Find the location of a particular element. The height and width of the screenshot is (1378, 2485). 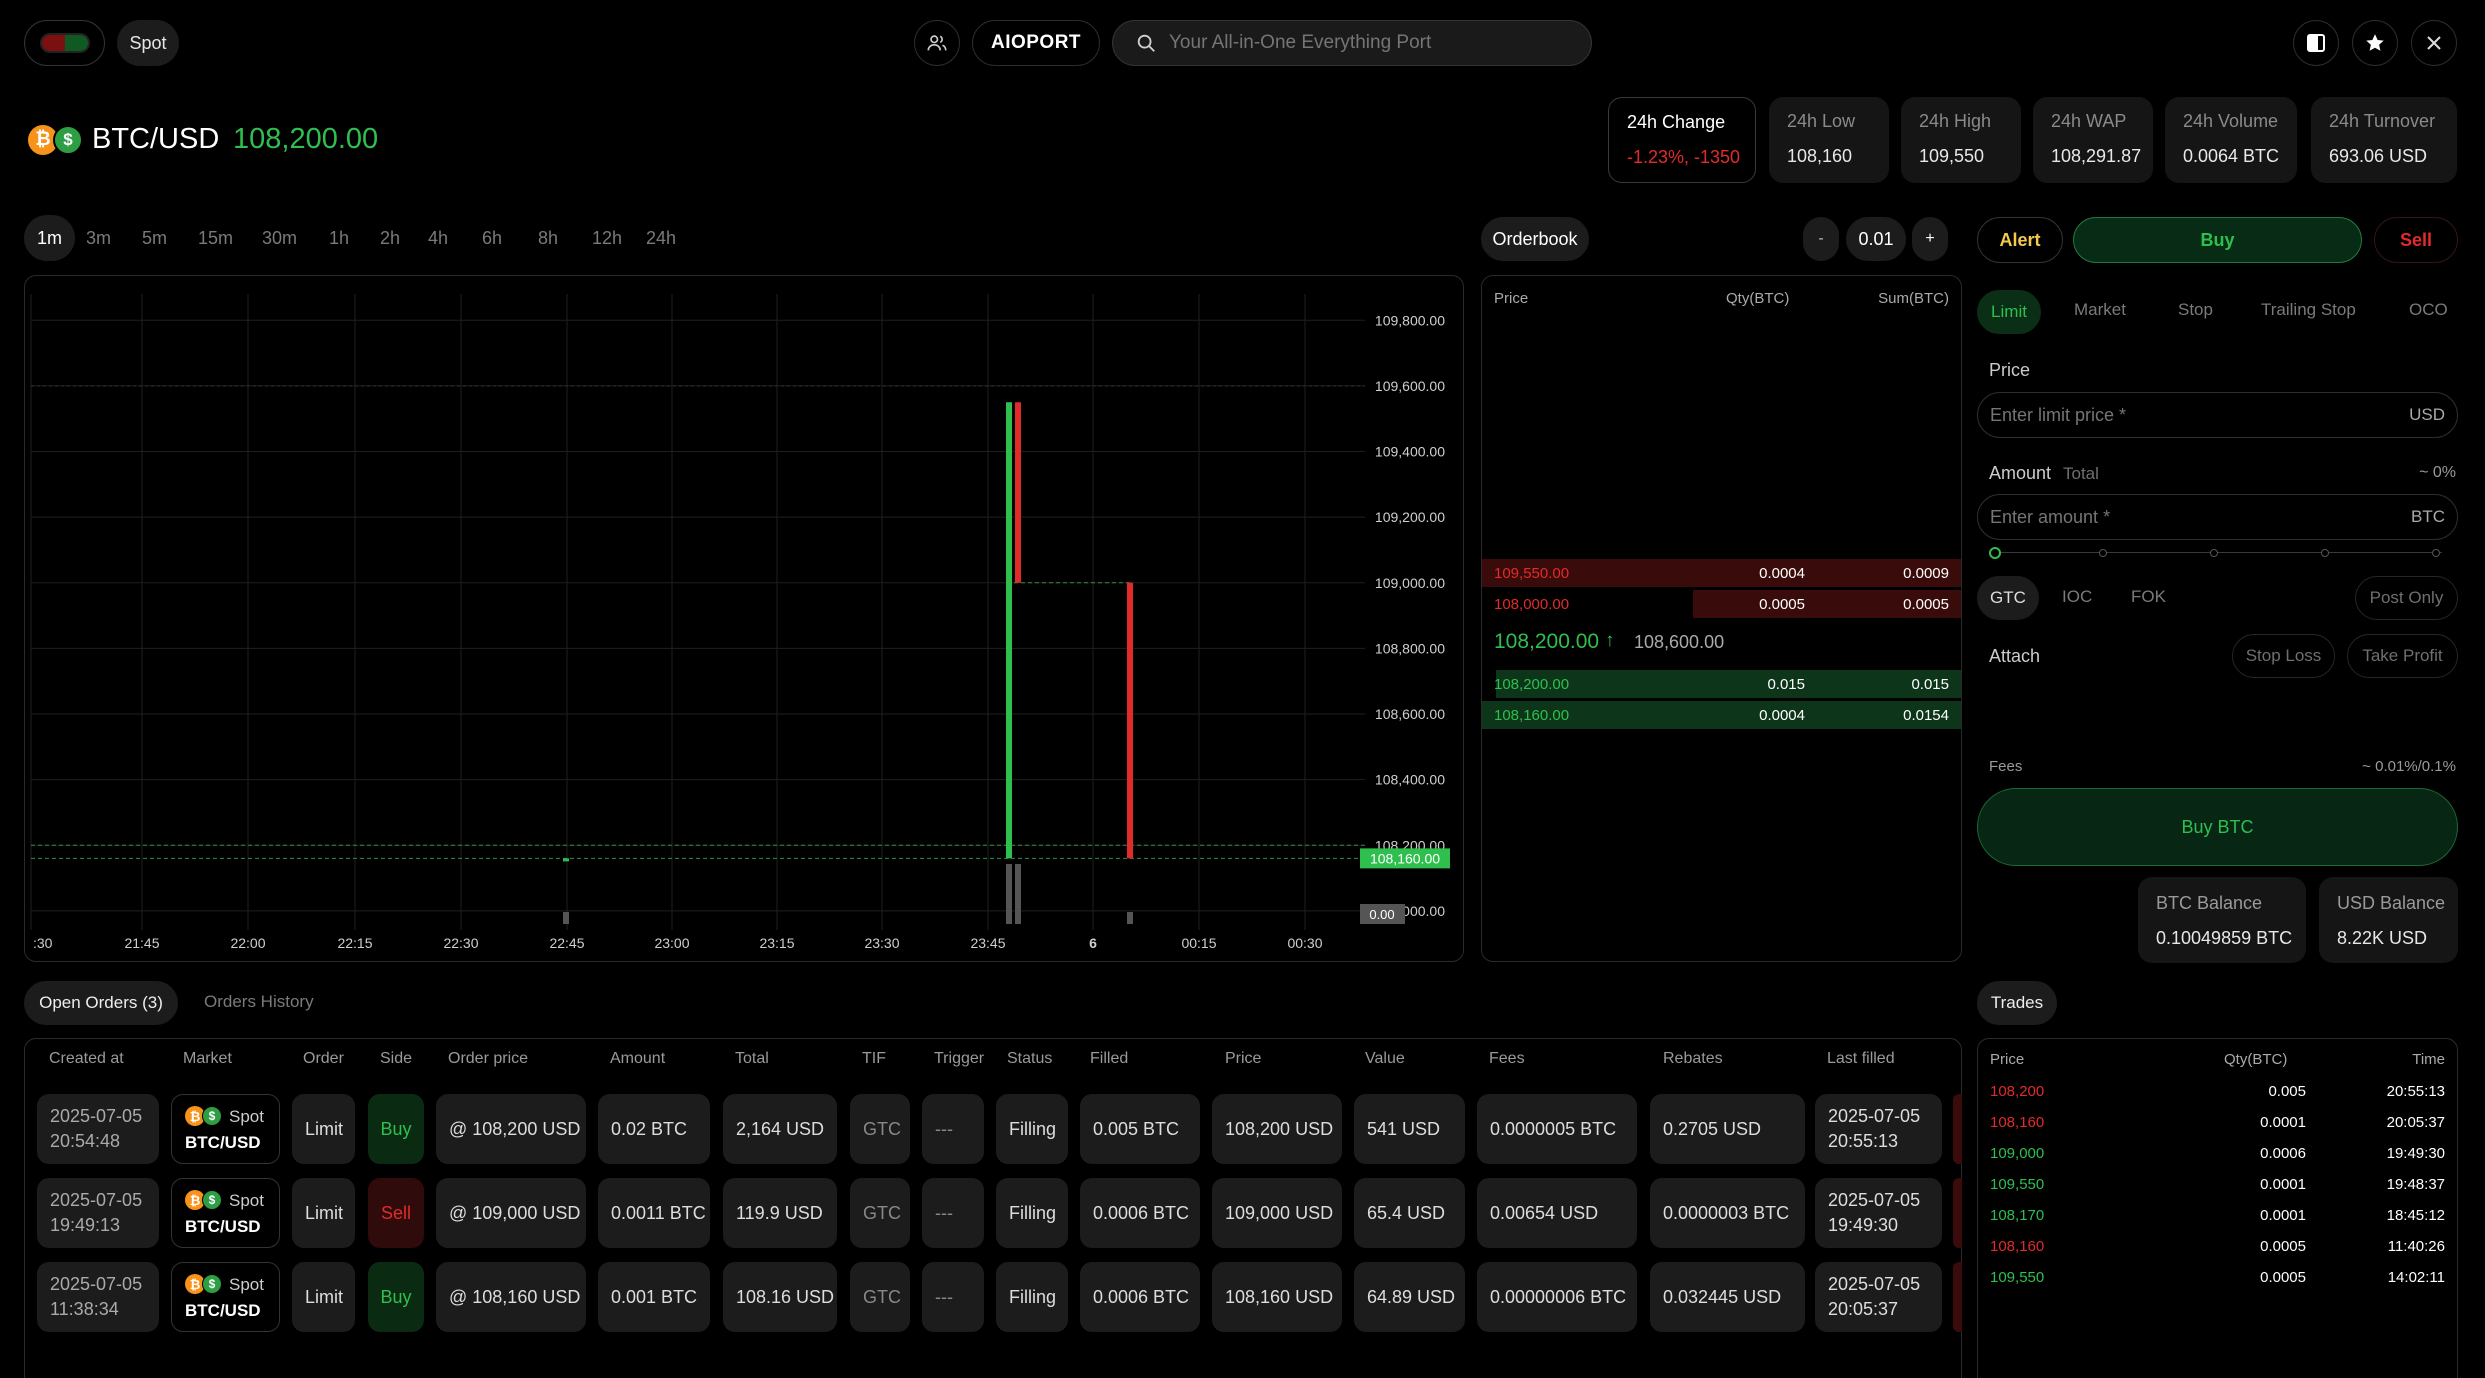

trades-tab: Trades is located at coordinates (2017, 1003).